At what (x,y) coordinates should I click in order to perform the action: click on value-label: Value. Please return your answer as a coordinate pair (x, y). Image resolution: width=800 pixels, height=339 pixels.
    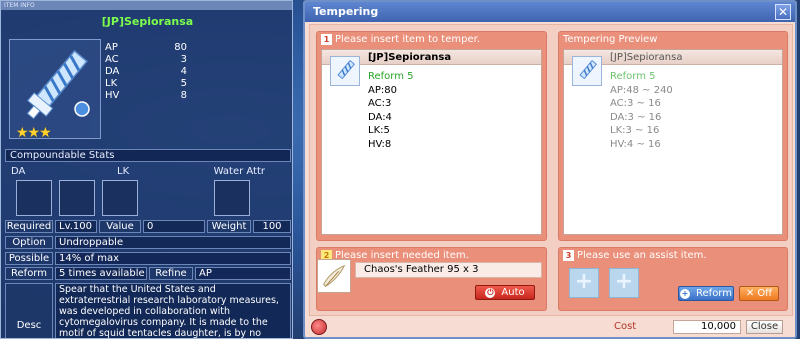
    Looking at the image, I should click on (120, 226).